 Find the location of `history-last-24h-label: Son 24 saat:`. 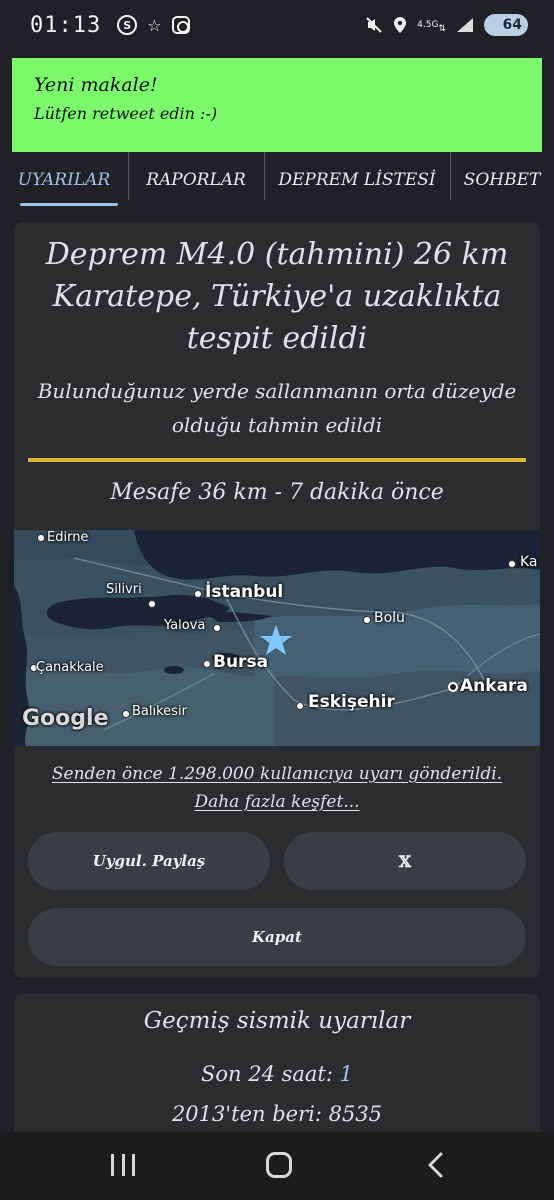

history-last-24h-label: Son 24 saat: is located at coordinates (270, 1074).